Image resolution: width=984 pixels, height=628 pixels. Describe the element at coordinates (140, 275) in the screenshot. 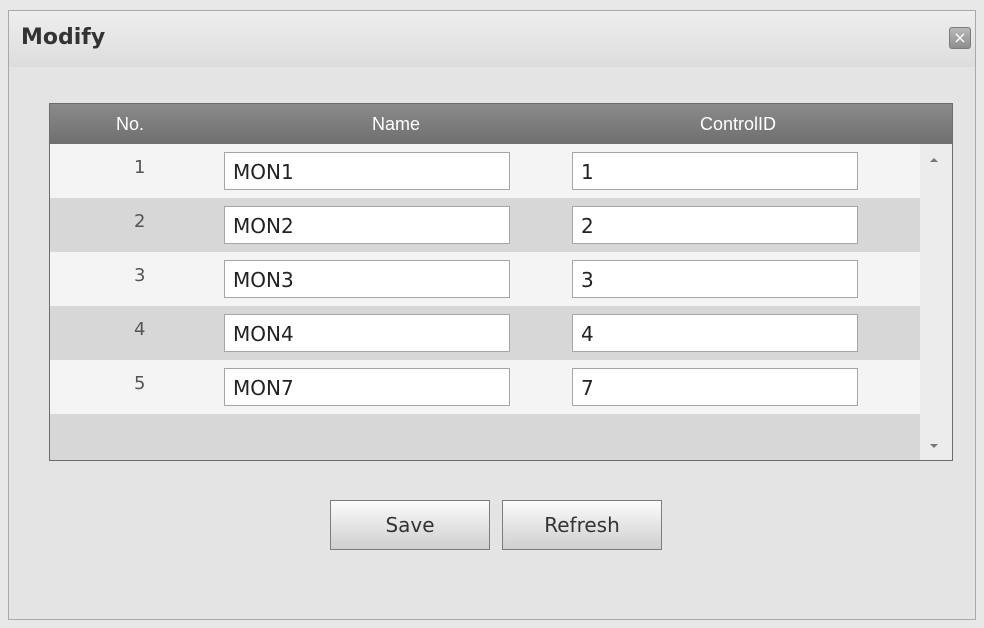

I see `row-number: 3` at that location.